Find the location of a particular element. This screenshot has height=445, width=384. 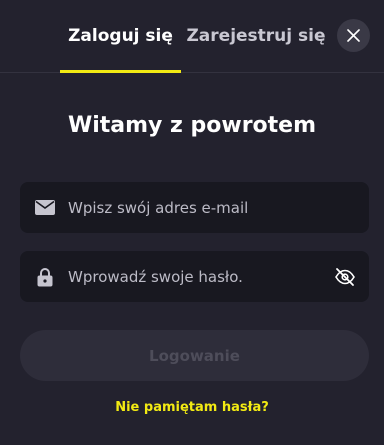

toggle-password-visibility-button is located at coordinates (345, 276).